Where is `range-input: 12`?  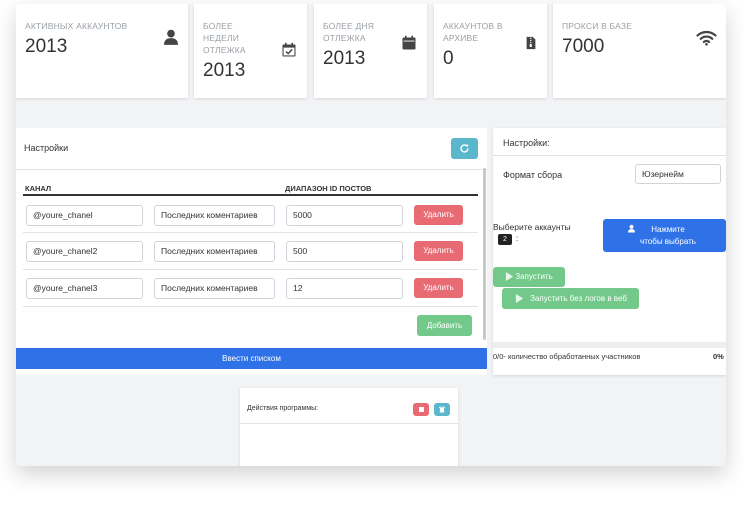
range-input: 12 is located at coordinates (344, 288).